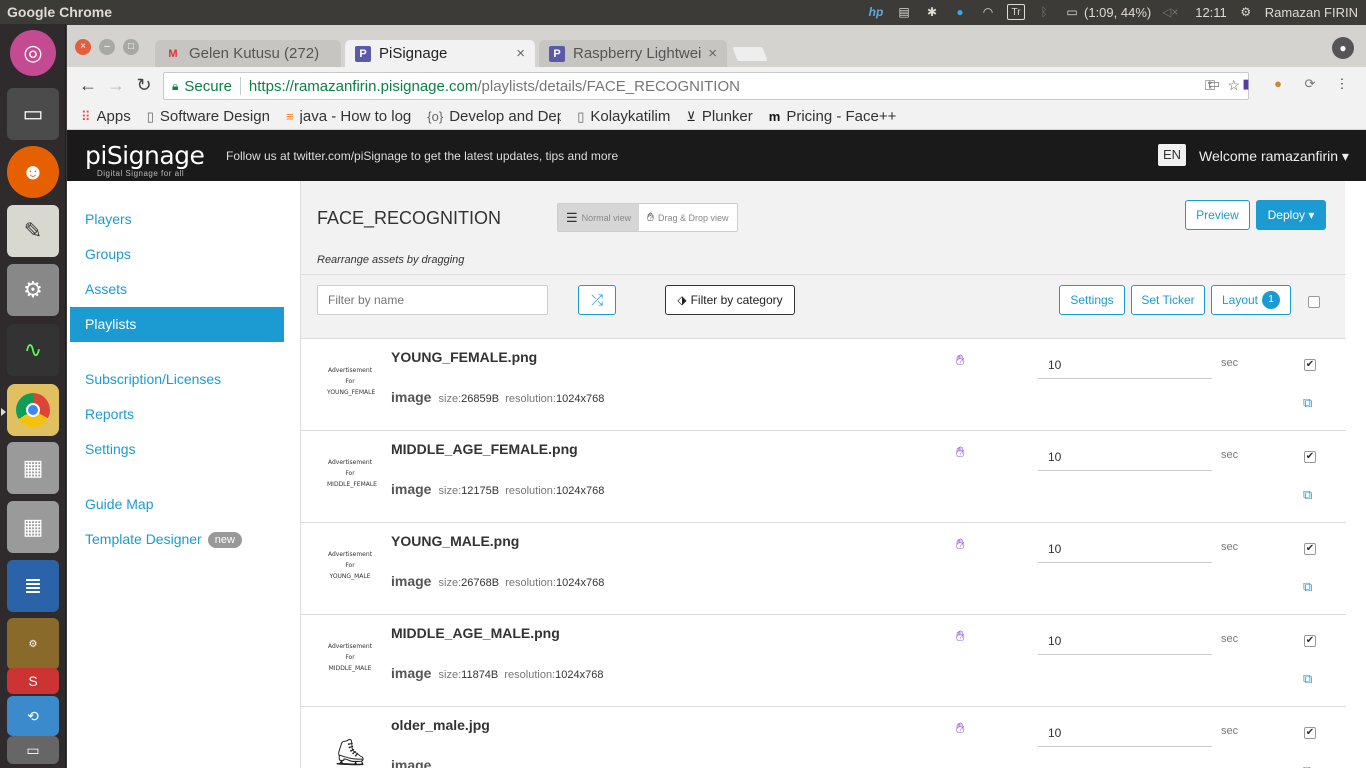  Describe the element at coordinates (33, 114) in the screenshot. I see `display-settings-icon: ▭` at that location.